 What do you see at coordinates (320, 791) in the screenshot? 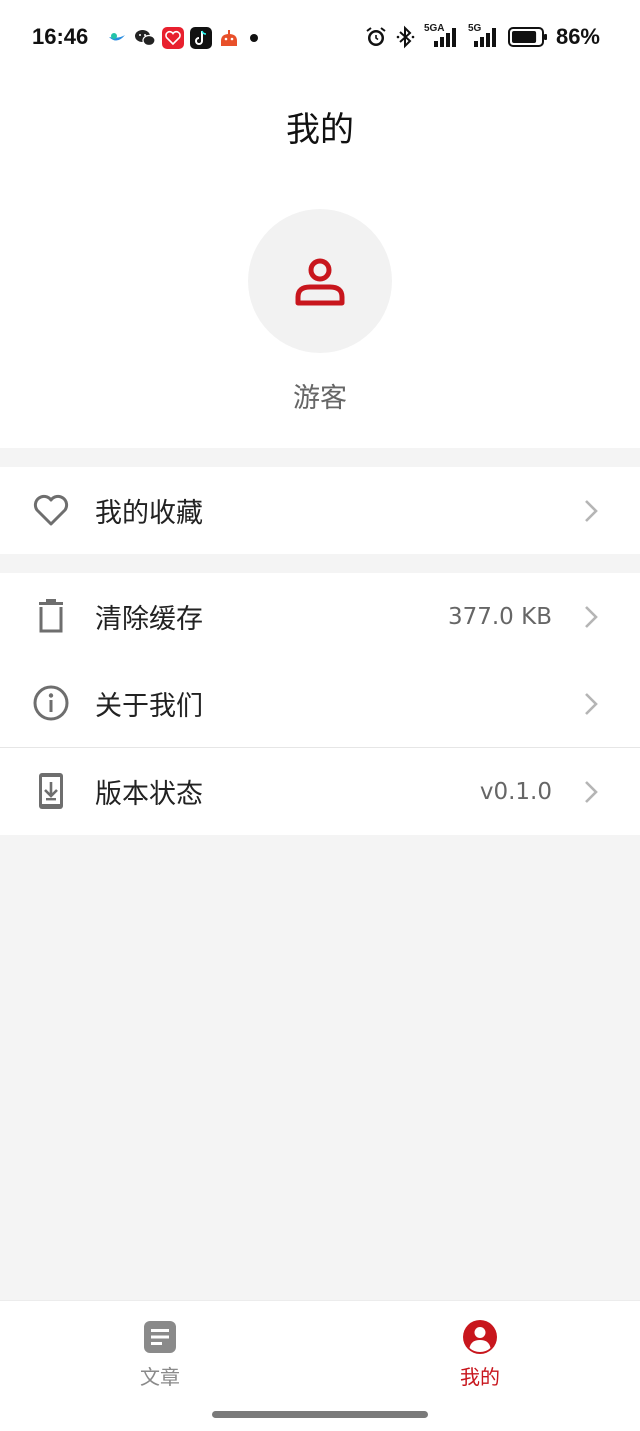
I see `menu-item-version-status: 版本状态 v0.1.0` at bounding box center [320, 791].